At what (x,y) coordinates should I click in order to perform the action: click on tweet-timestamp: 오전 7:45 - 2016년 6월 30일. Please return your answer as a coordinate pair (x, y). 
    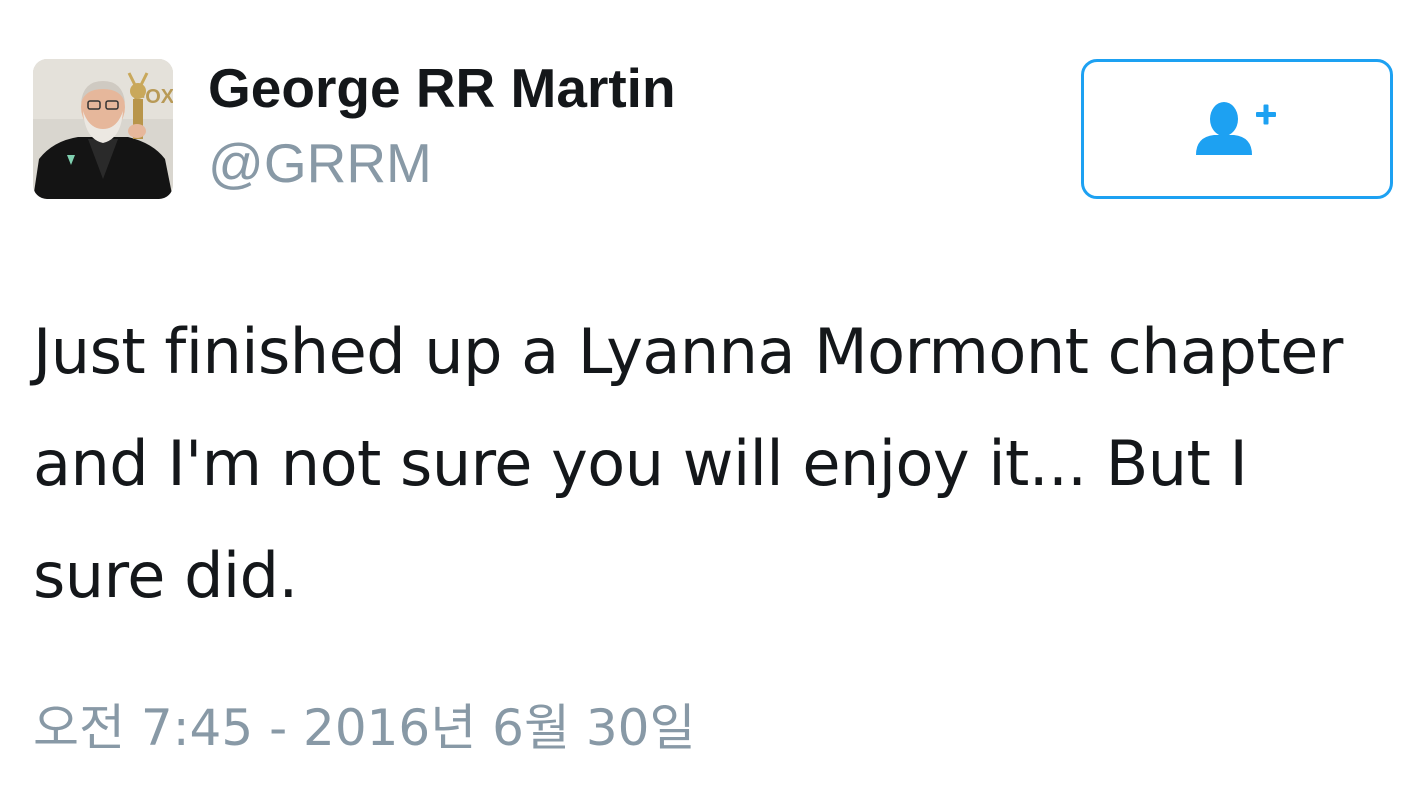
    Looking at the image, I should click on (364, 728).